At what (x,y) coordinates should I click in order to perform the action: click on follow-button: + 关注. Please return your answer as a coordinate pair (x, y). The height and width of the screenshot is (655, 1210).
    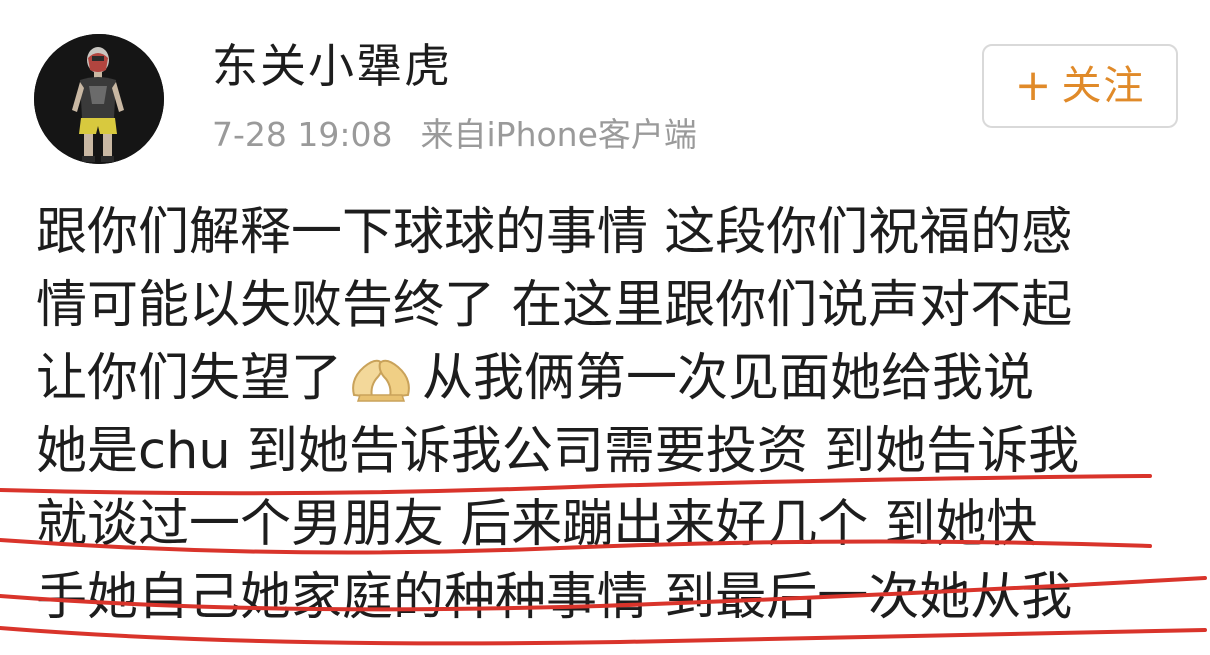
    Looking at the image, I should click on (1080, 86).